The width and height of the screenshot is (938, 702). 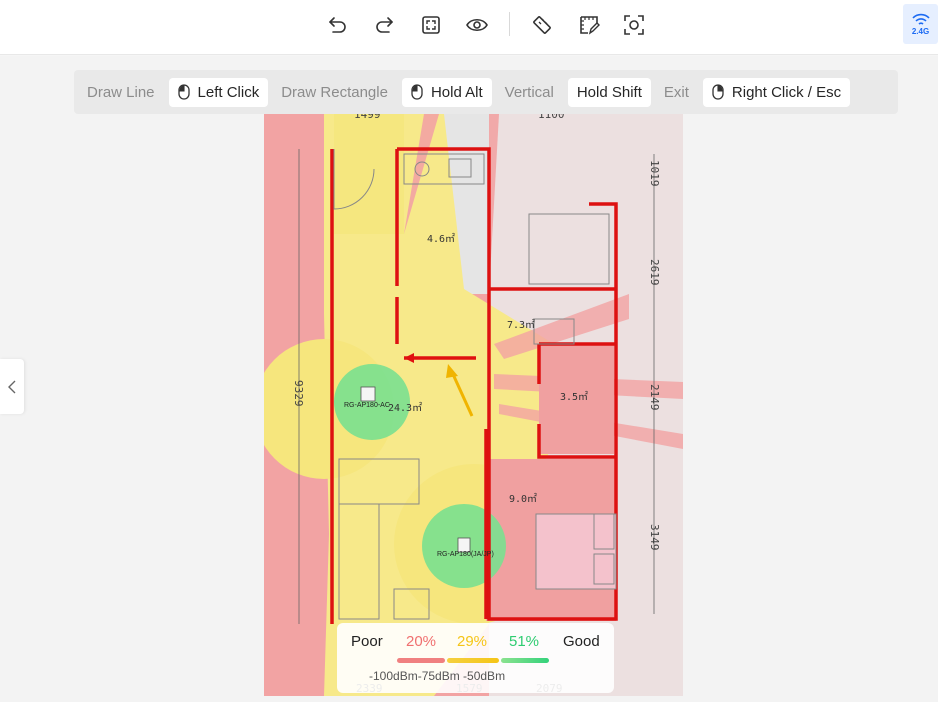 I want to click on top-toolbar: 2.4G, so click(x=469, y=27).